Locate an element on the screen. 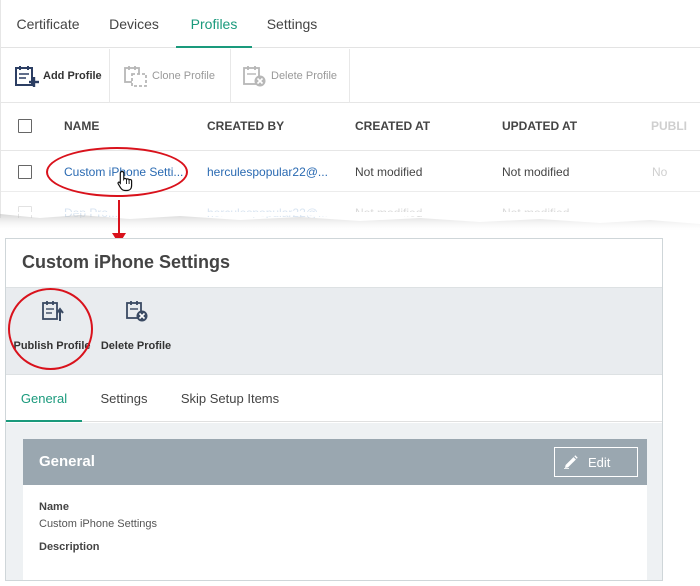 The height and width of the screenshot is (586, 700). name-field-value: Custom iPhone Settings is located at coordinates (98, 524).